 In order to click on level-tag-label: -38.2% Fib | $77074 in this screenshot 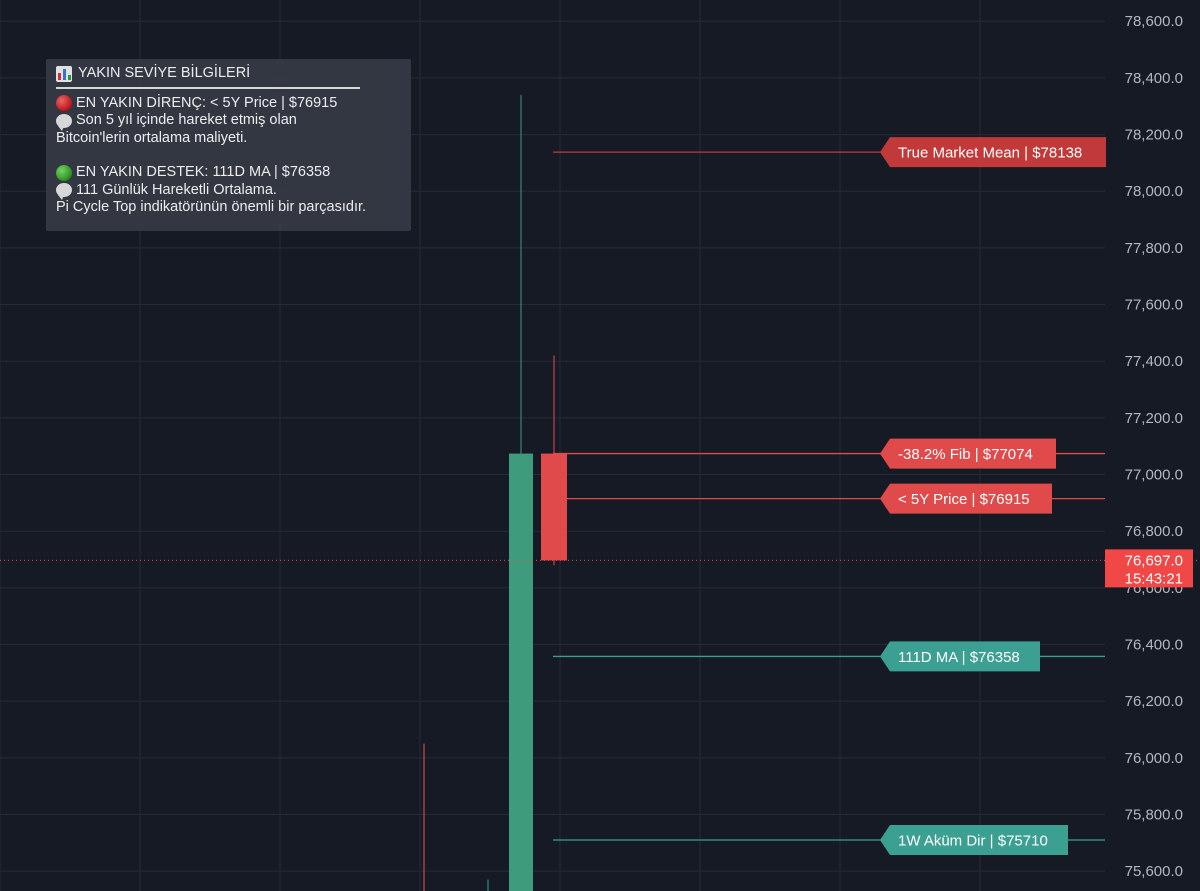, I will do `click(965, 454)`.